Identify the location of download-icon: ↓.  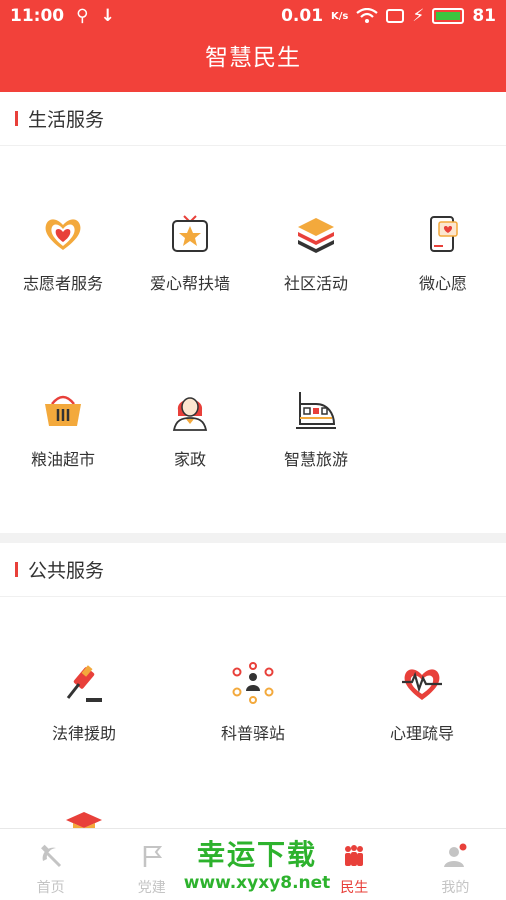
(107, 16).